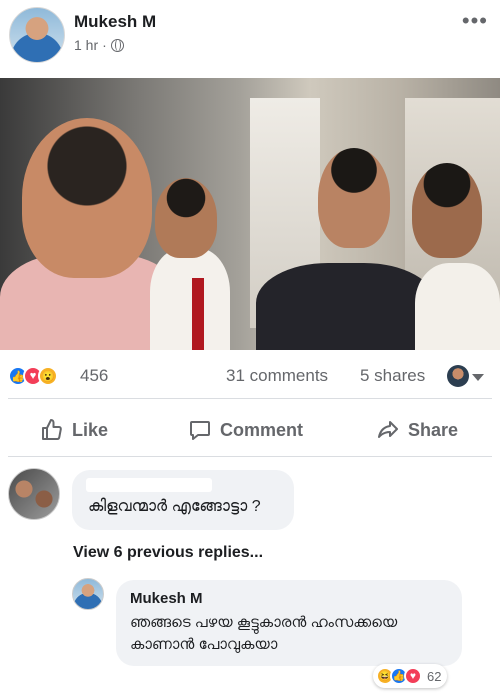  Describe the element at coordinates (392, 376) in the screenshot. I see `shares-count: 5 shares` at that location.